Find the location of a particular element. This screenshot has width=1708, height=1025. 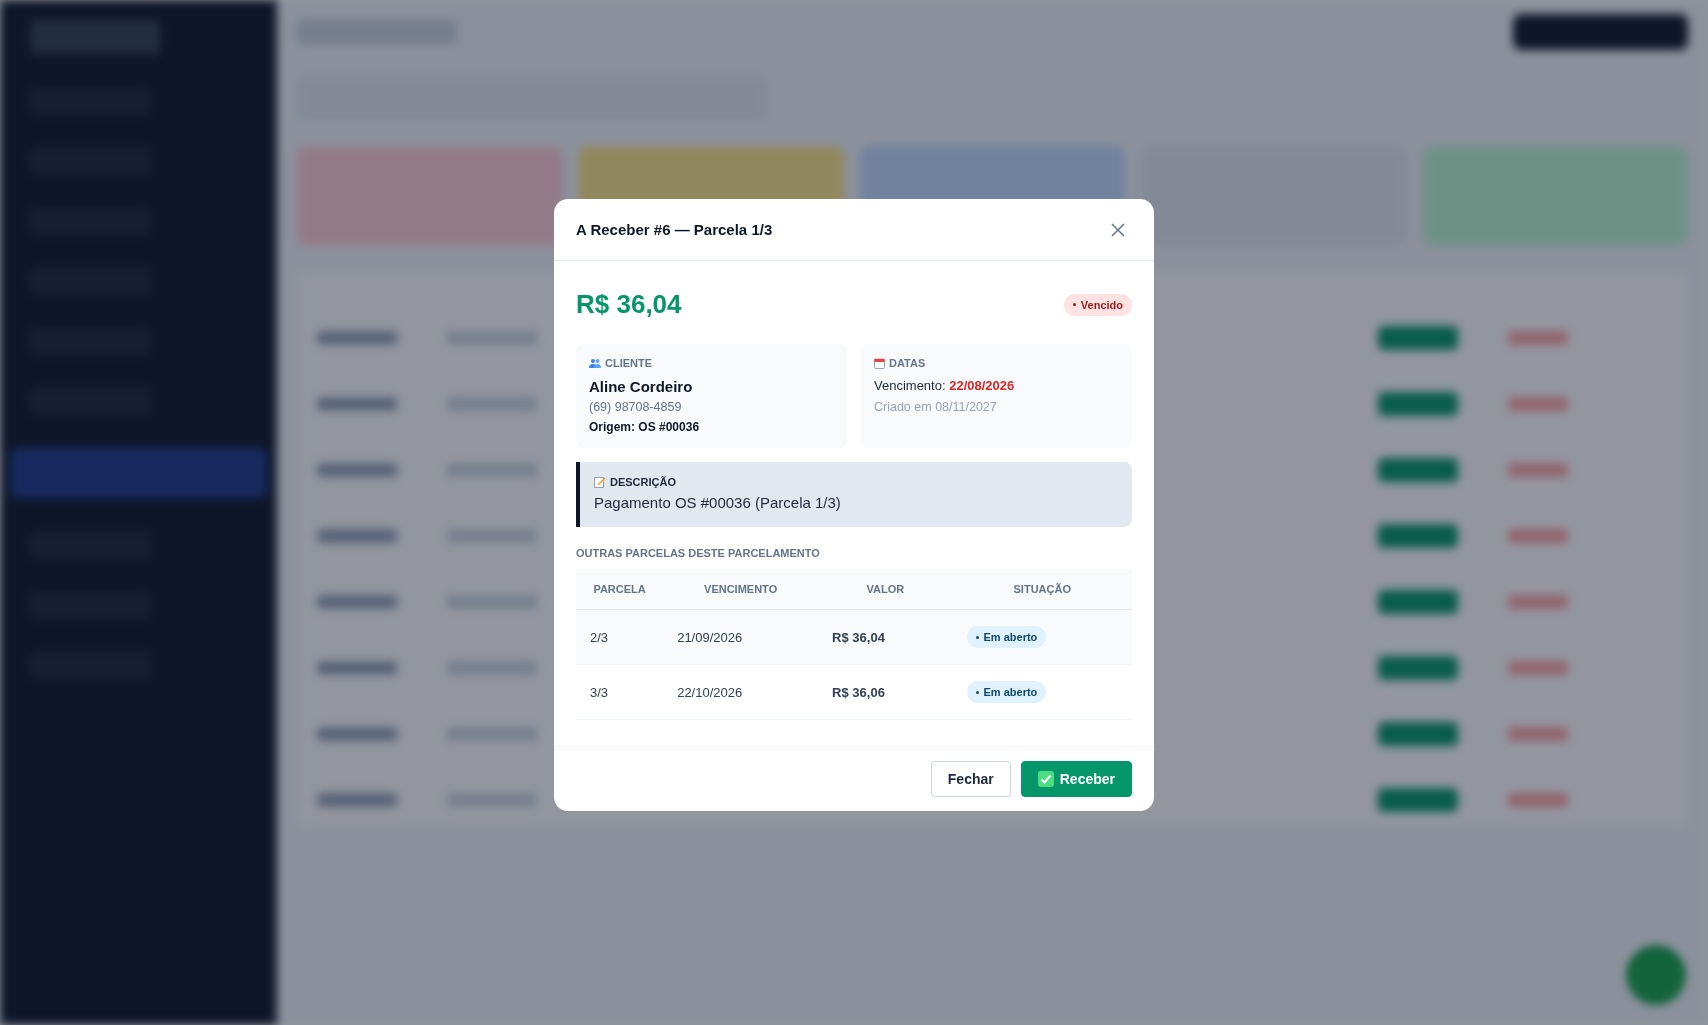

section-label: DESCRIÇÃO is located at coordinates (643, 482).